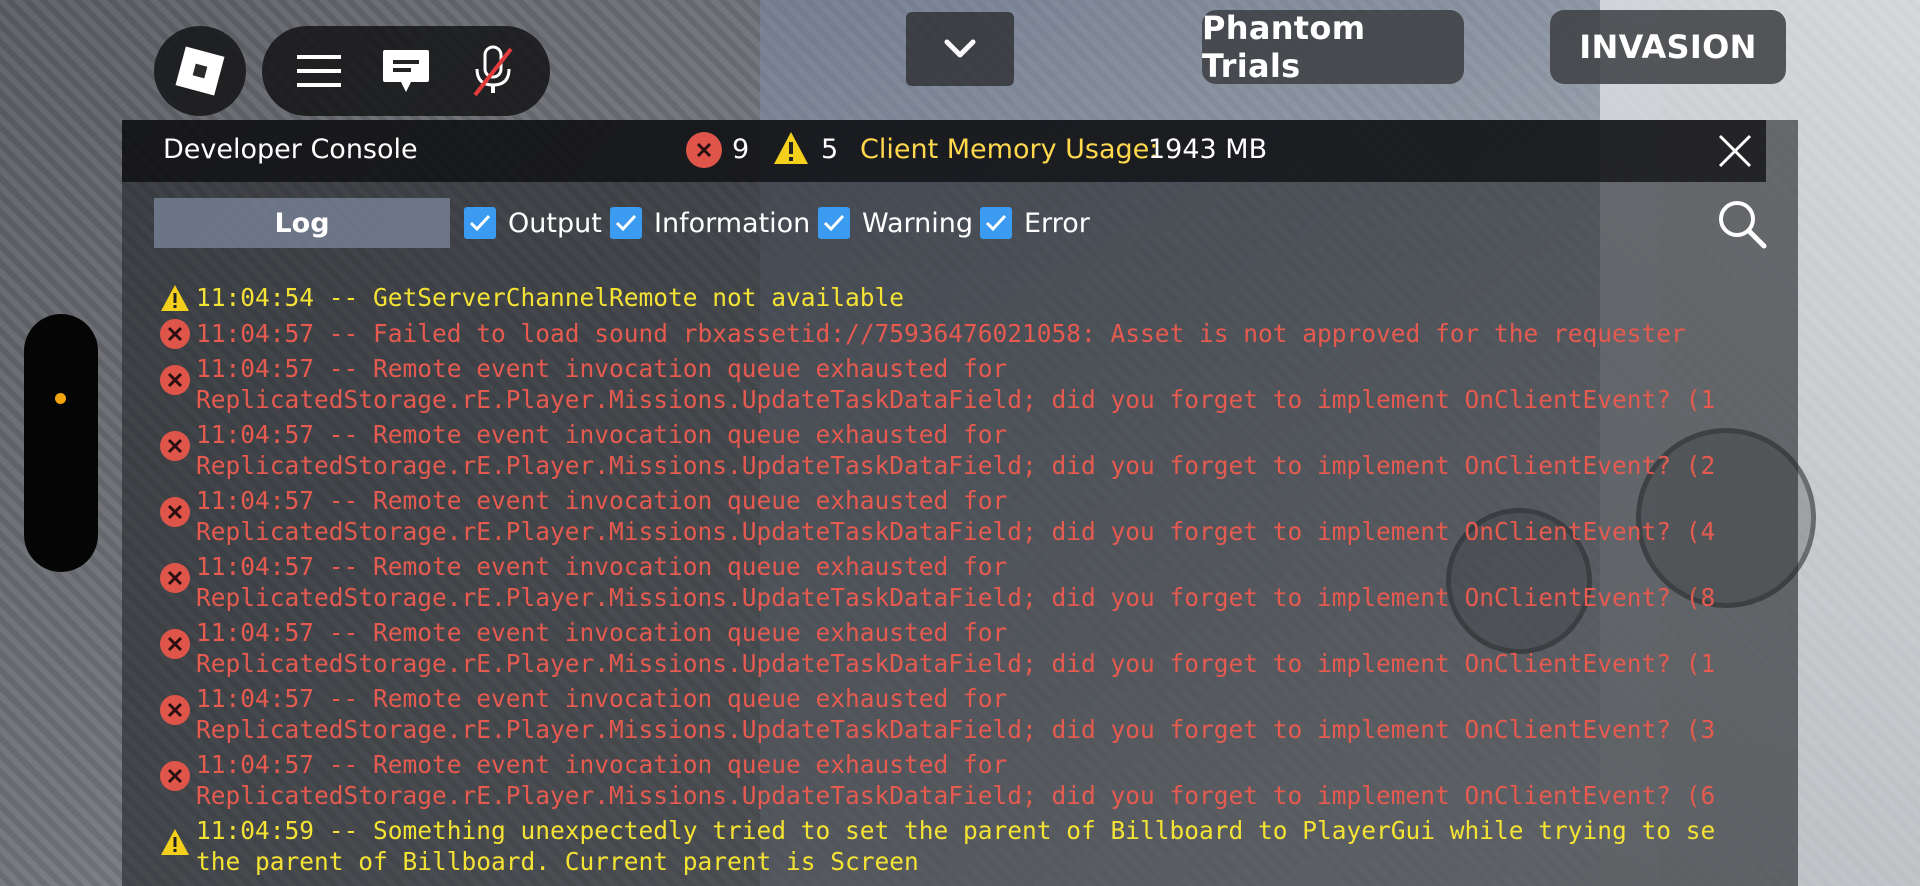  I want to click on console-title: Developer Console, so click(290, 149).